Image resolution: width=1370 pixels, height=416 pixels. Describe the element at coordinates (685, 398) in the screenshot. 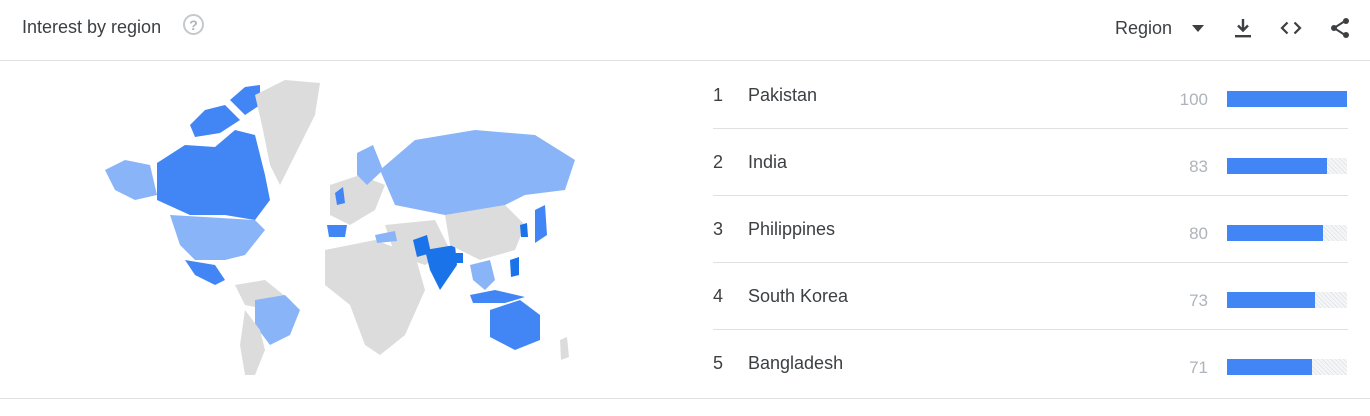

I see `bottom-divider` at that location.